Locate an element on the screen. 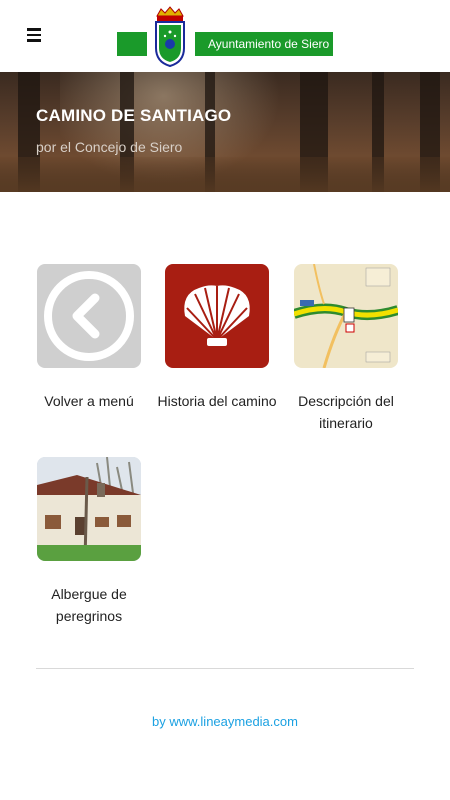 The width and height of the screenshot is (450, 800). ayuntamiento-logo: Ayuntamiento de Siero is located at coordinates (225, 37).